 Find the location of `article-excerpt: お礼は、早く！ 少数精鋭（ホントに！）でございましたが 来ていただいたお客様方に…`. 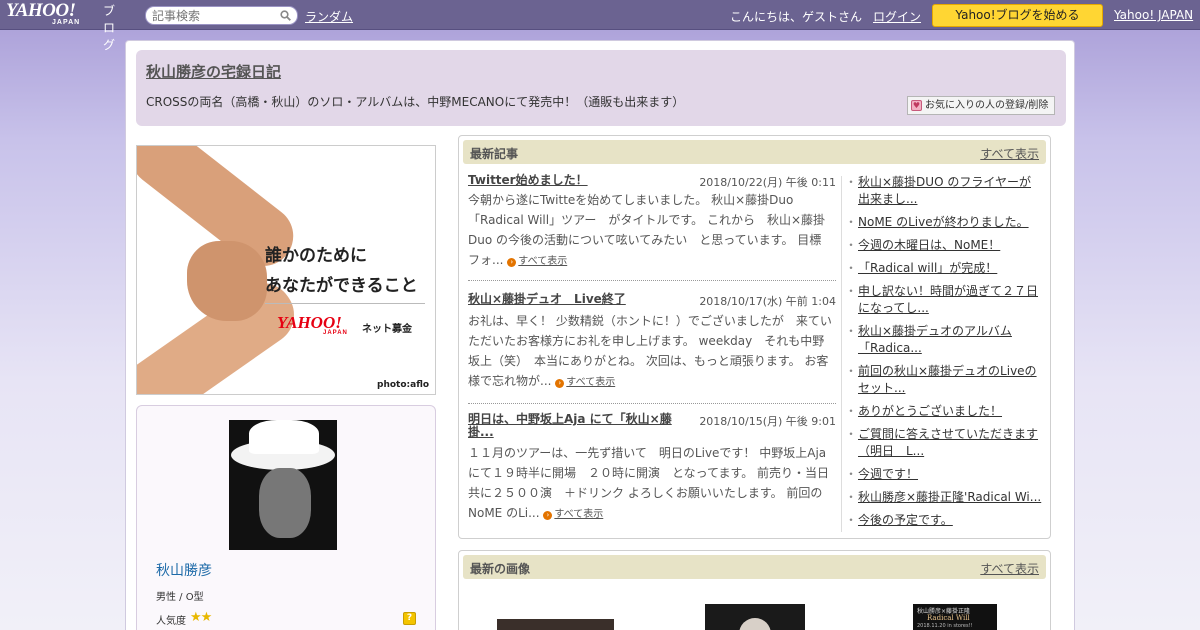

article-excerpt: お礼は、早く！ 少数精鋭（ホントに！）でございましたが 来ていただいたお客様方に… is located at coordinates (652, 352).